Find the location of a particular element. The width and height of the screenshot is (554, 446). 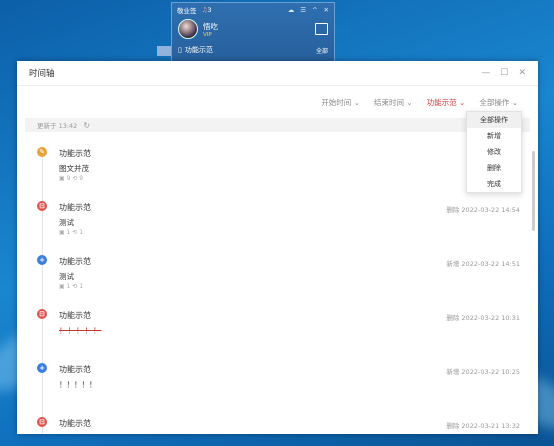

collapse-icon: ^ is located at coordinates (314, 10).